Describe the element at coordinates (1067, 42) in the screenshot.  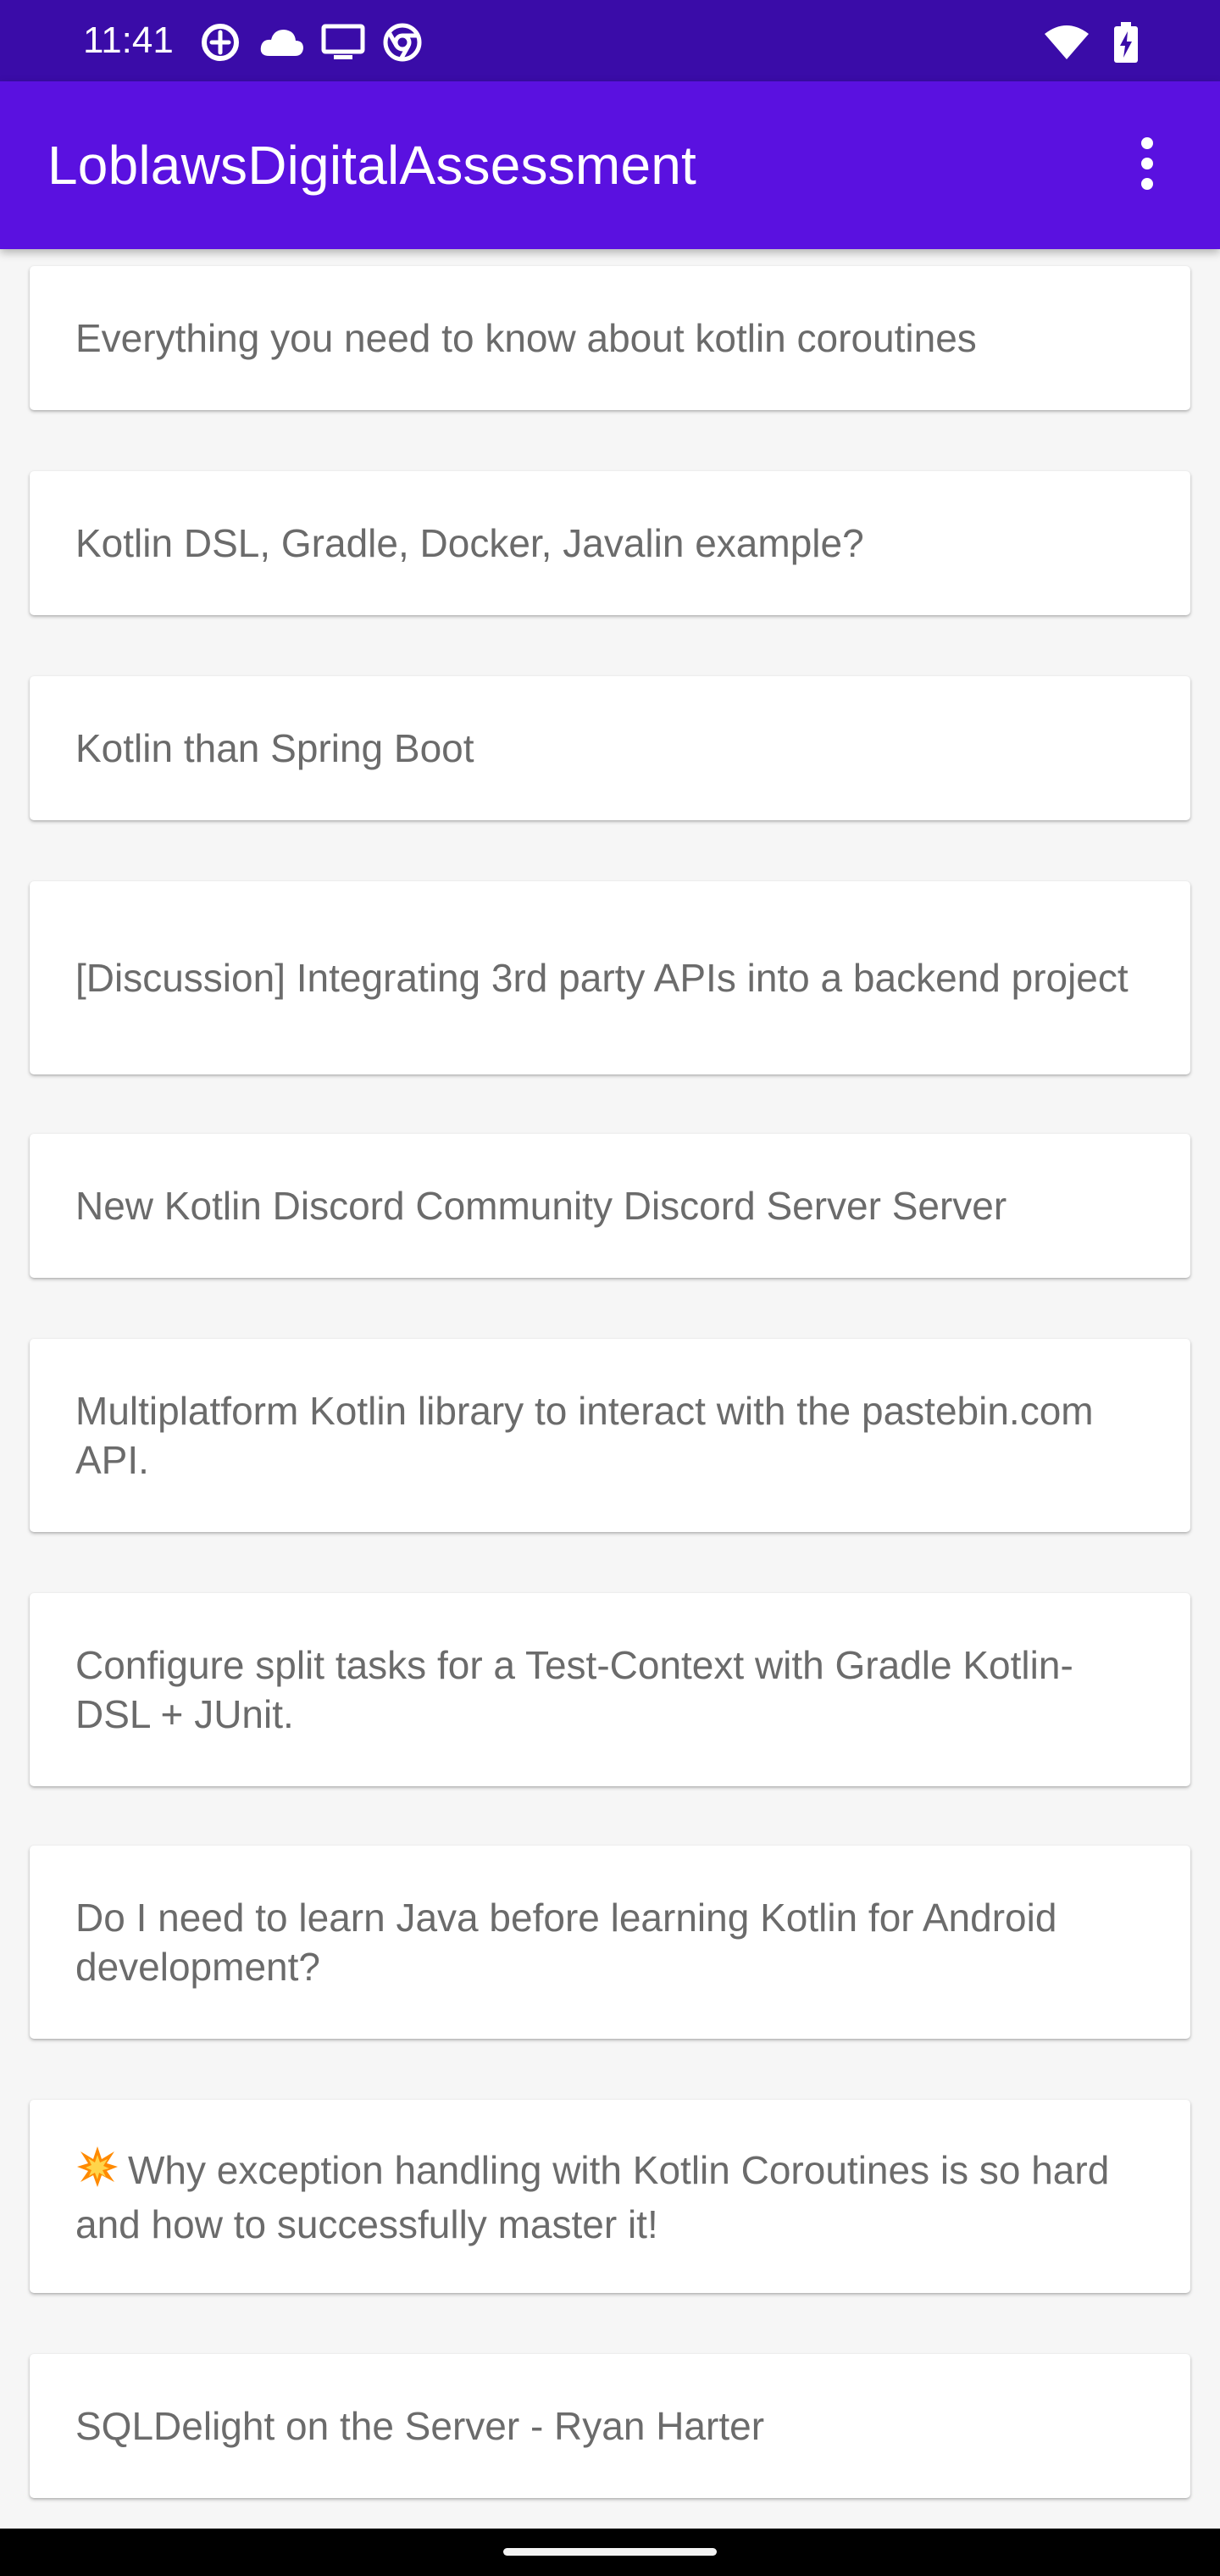
I see `wifi-icon` at that location.